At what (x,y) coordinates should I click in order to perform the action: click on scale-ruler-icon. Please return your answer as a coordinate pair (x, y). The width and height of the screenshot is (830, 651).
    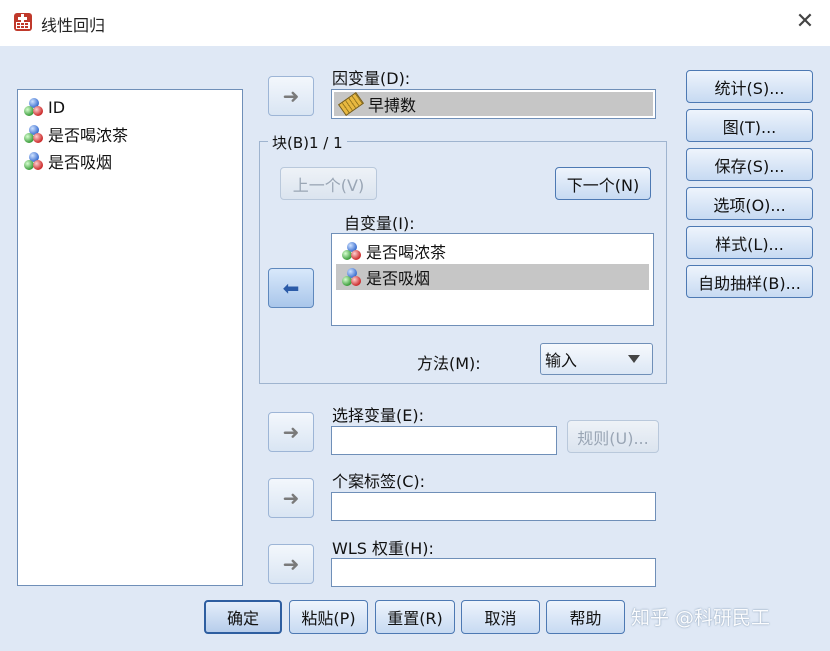
    Looking at the image, I should click on (351, 104).